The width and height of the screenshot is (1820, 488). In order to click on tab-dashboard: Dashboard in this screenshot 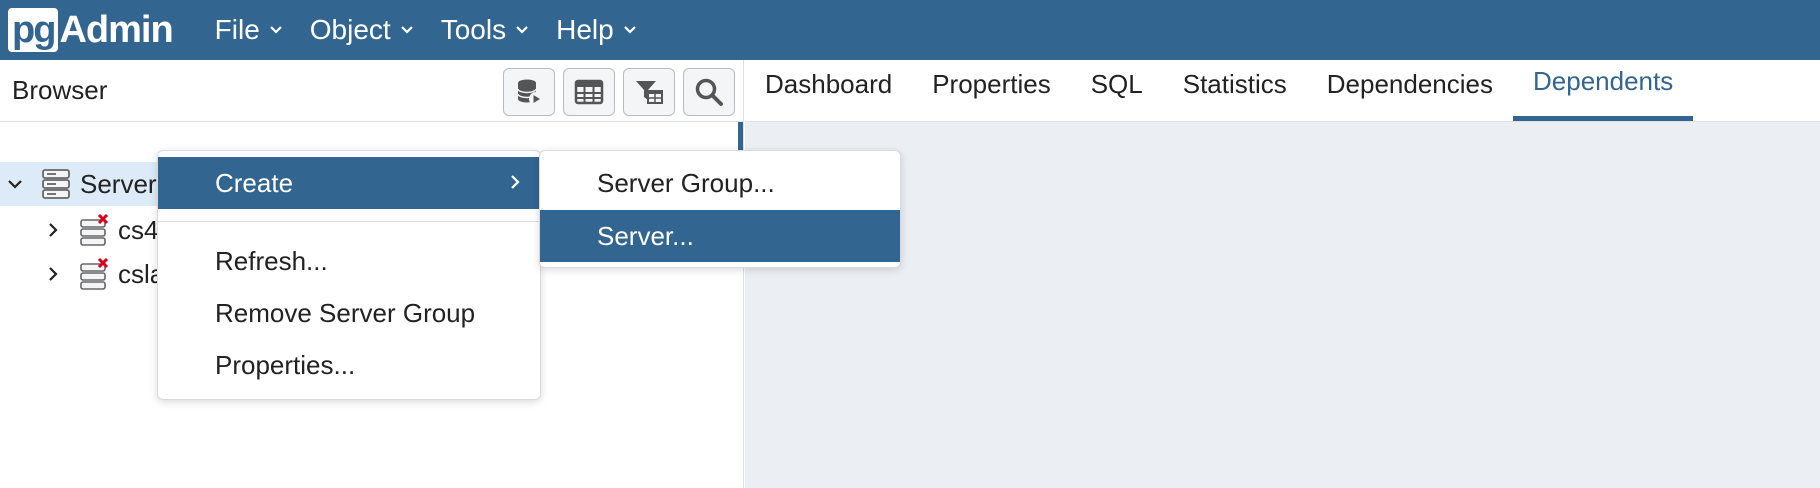, I will do `click(828, 90)`.